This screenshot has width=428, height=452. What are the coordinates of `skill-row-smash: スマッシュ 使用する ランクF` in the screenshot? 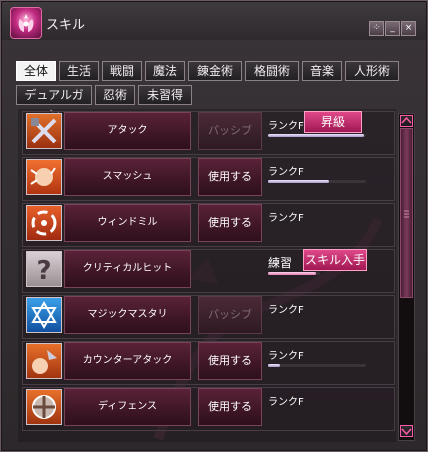 It's located at (207, 178).